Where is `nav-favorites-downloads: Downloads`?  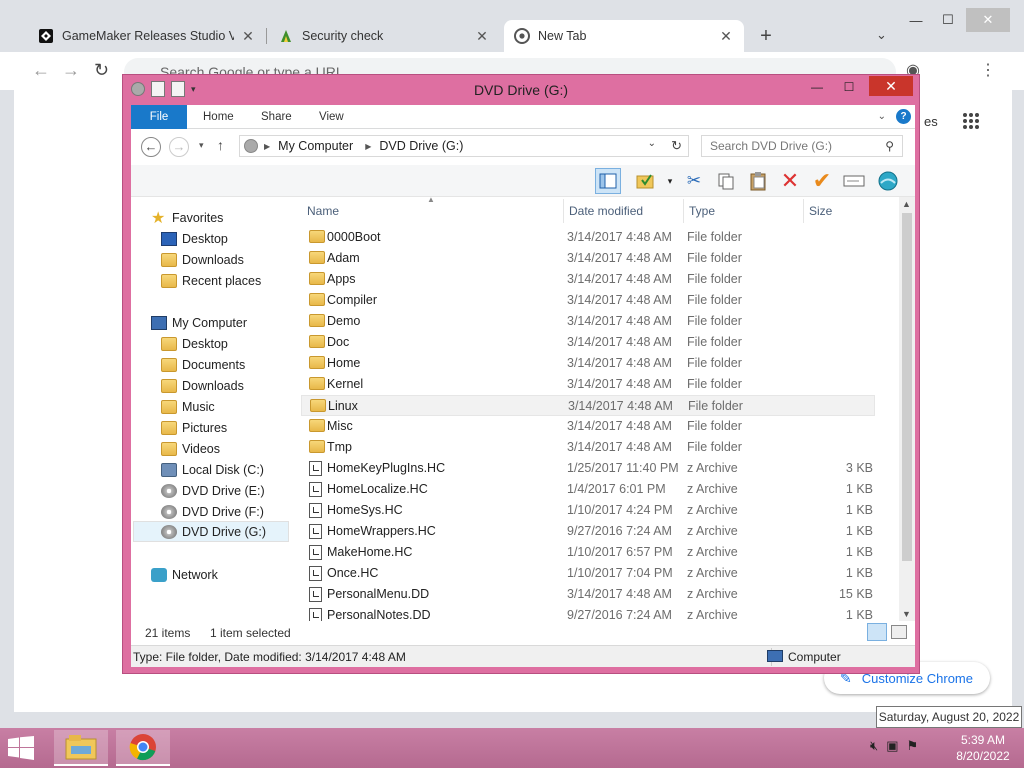
nav-favorites-downloads: Downloads is located at coordinates (202, 259).